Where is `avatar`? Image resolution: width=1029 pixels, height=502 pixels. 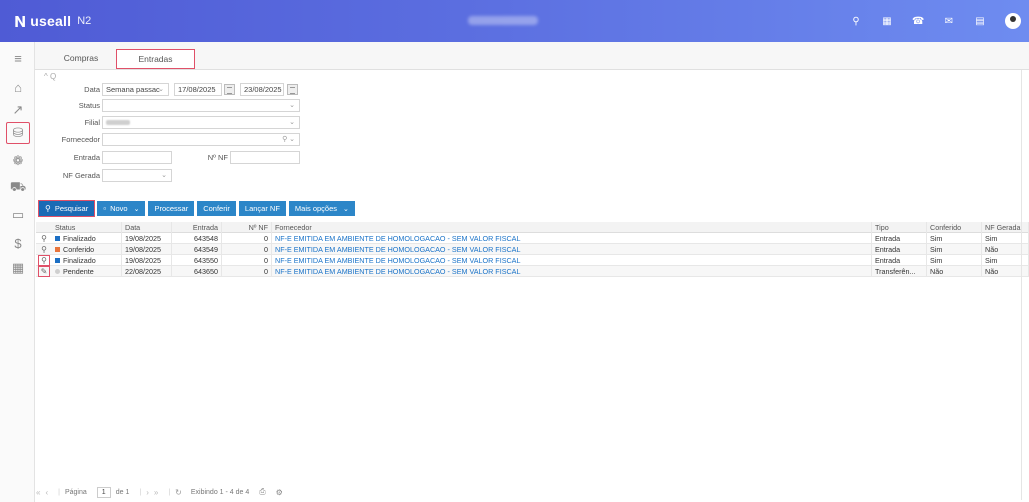
avatar is located at coordinates (1013, 21).